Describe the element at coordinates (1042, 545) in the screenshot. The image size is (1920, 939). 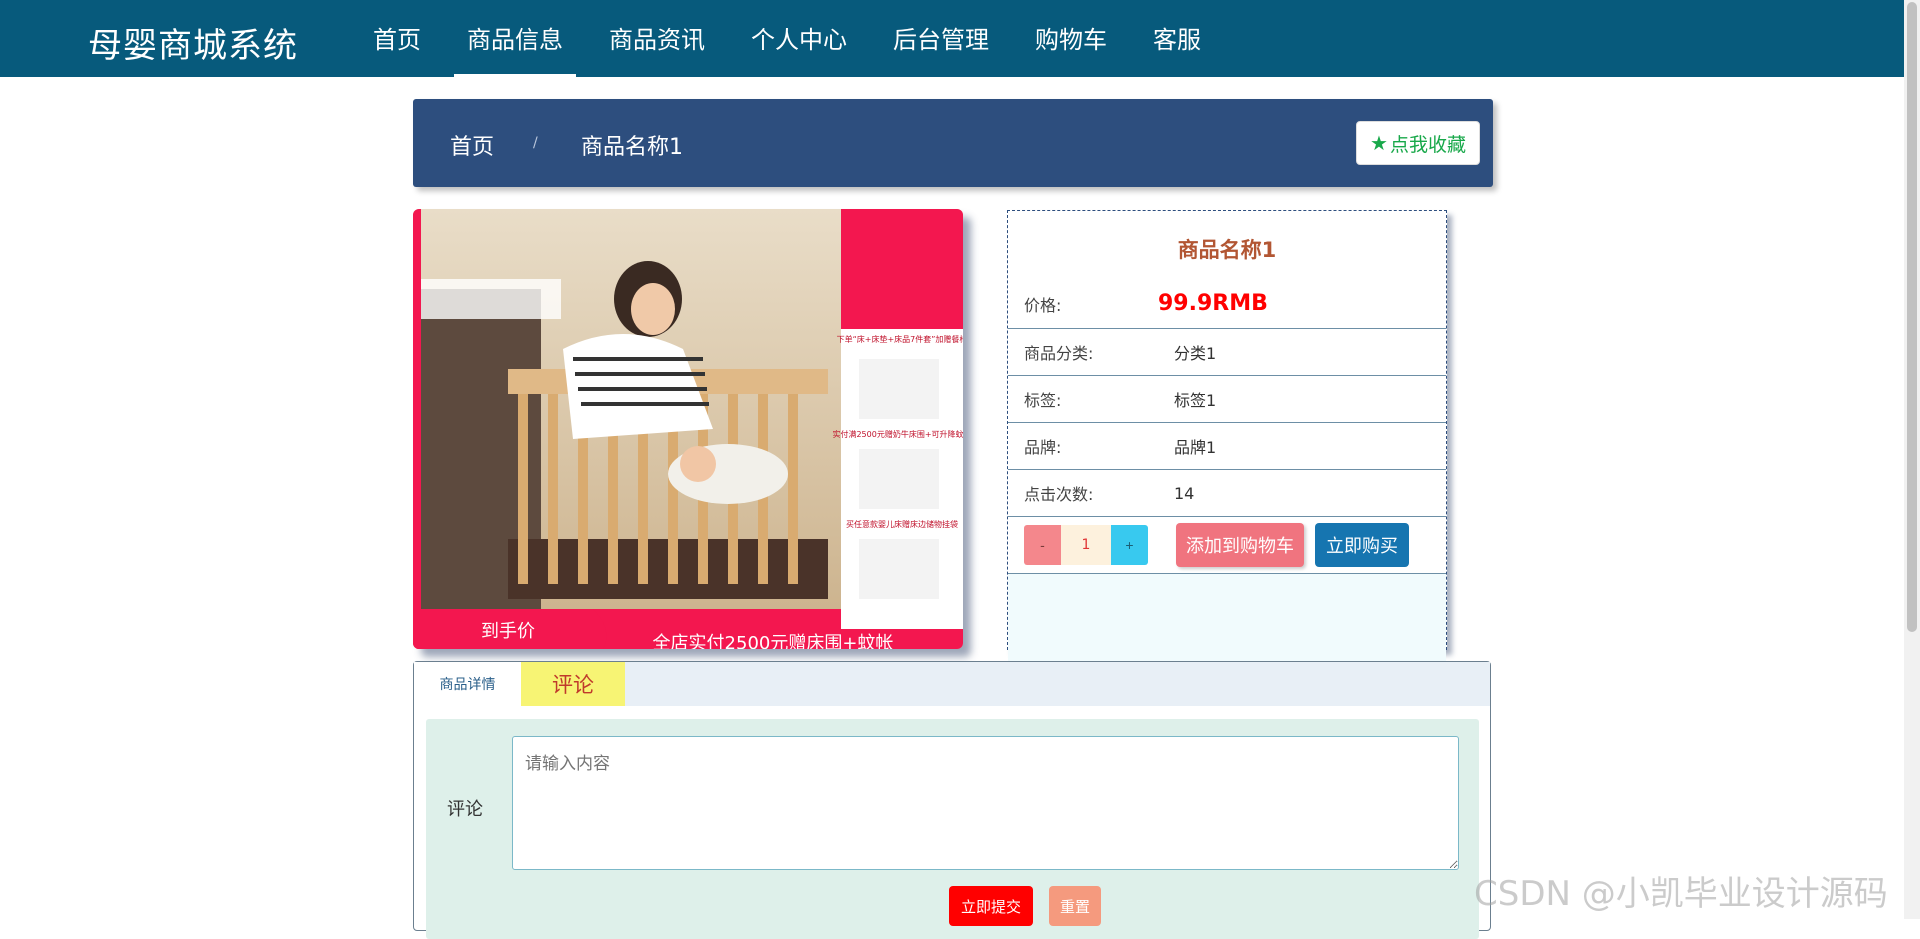
I see `quantity-decrease-button: -` at that location.